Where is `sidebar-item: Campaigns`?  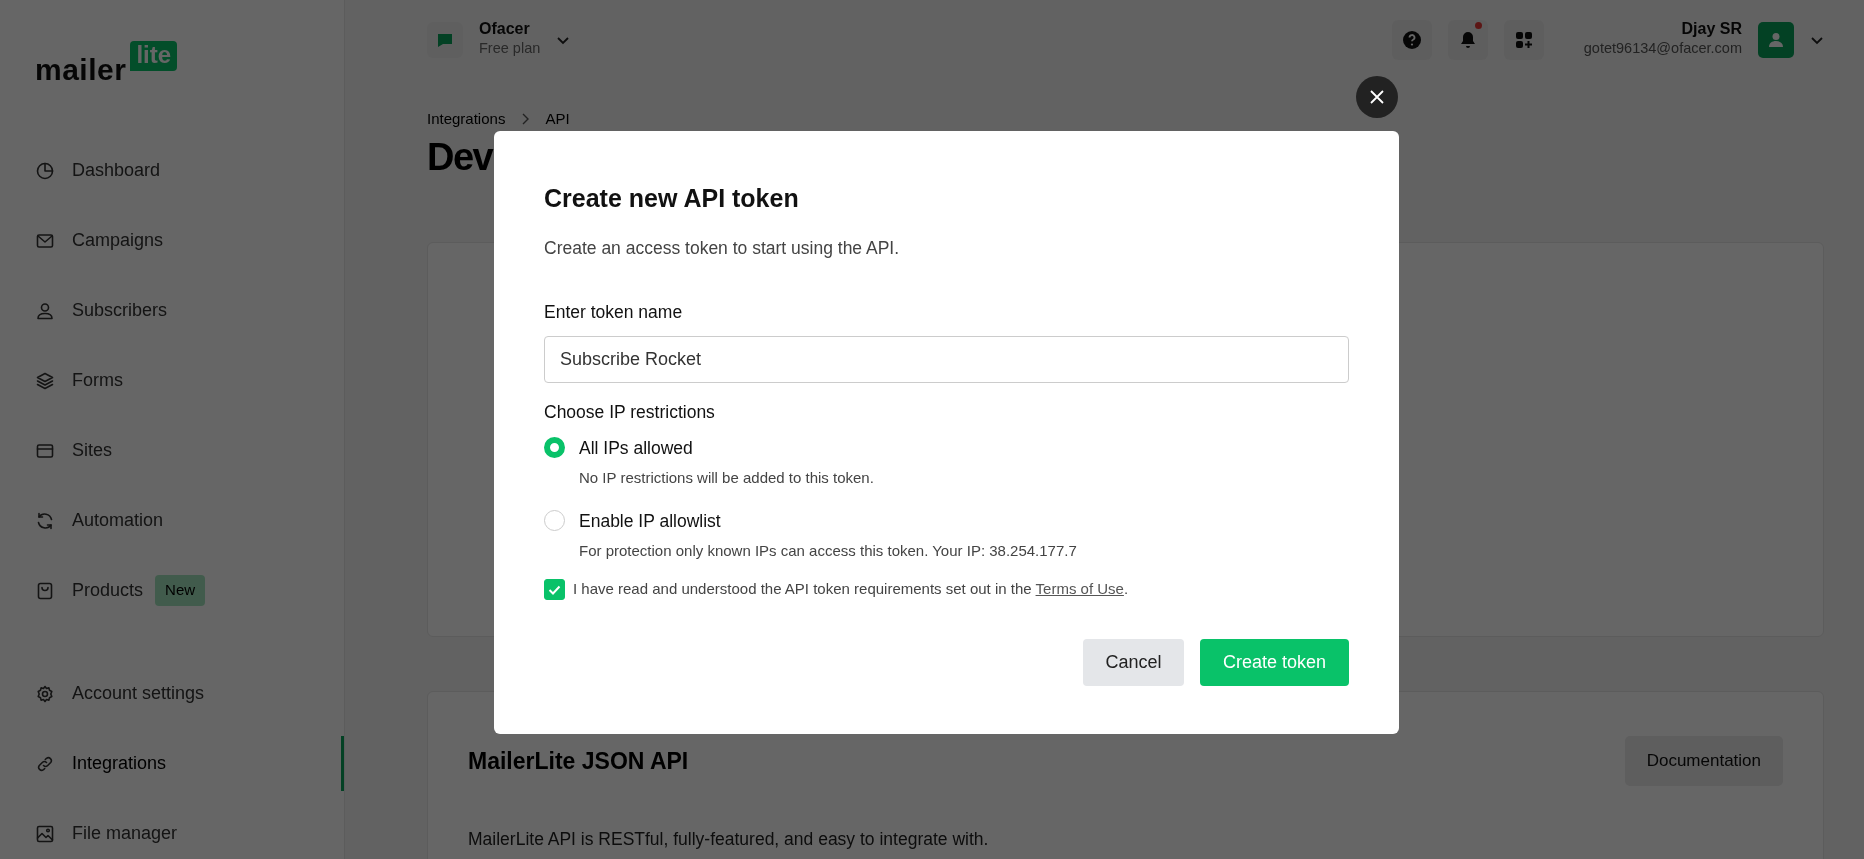 sidebar-item: Campaigns is located at coordinates (172, 240).